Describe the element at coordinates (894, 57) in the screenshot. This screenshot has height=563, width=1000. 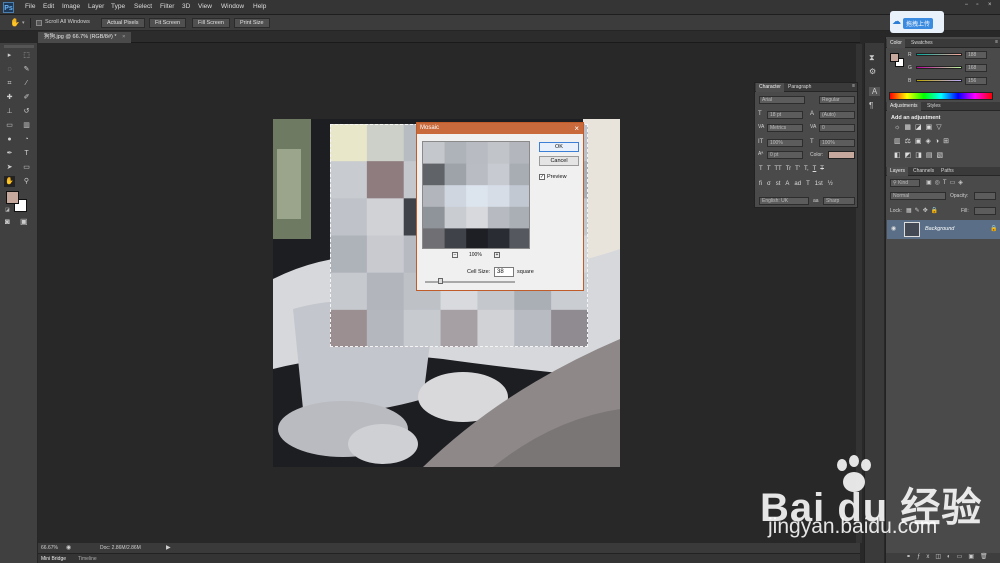
I see `color-fg-swatch` at that location.